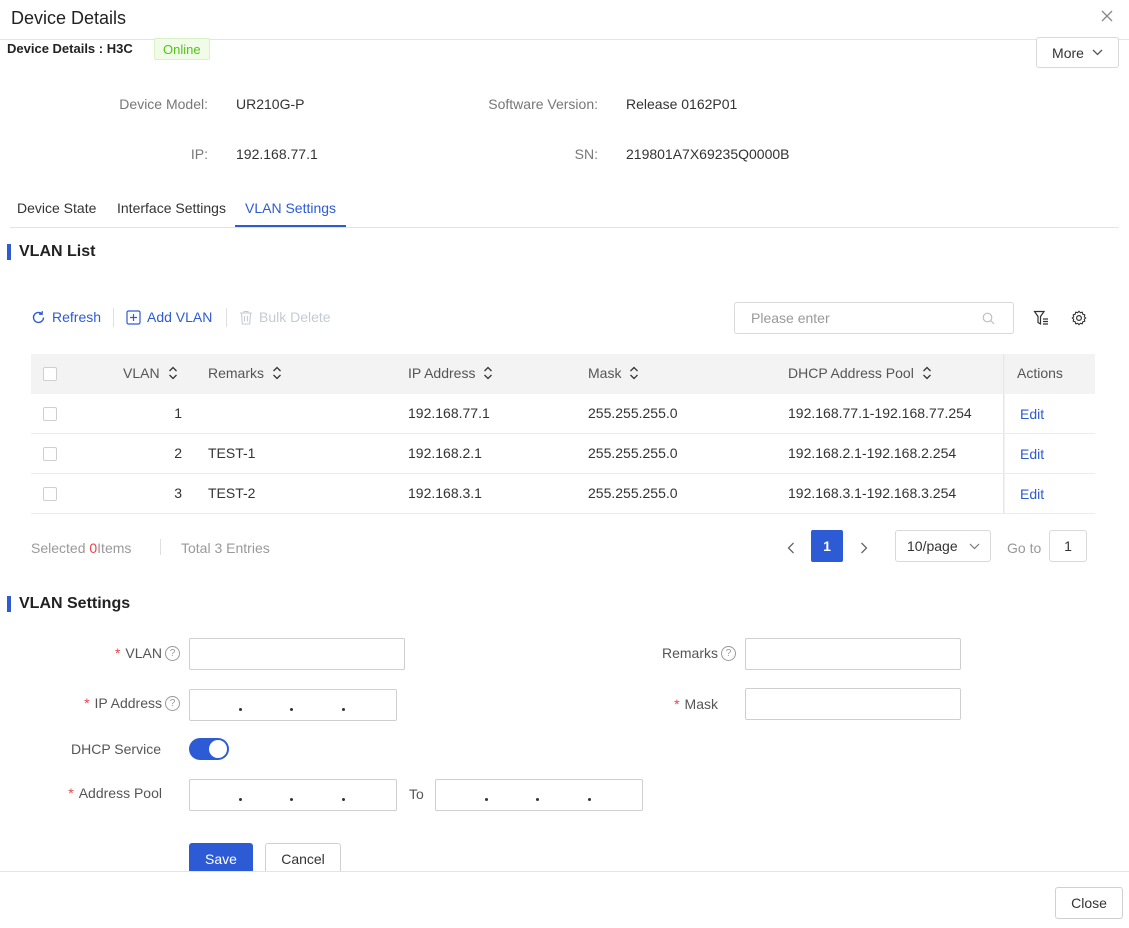  I want to click on search-icon, so click(988, 318).